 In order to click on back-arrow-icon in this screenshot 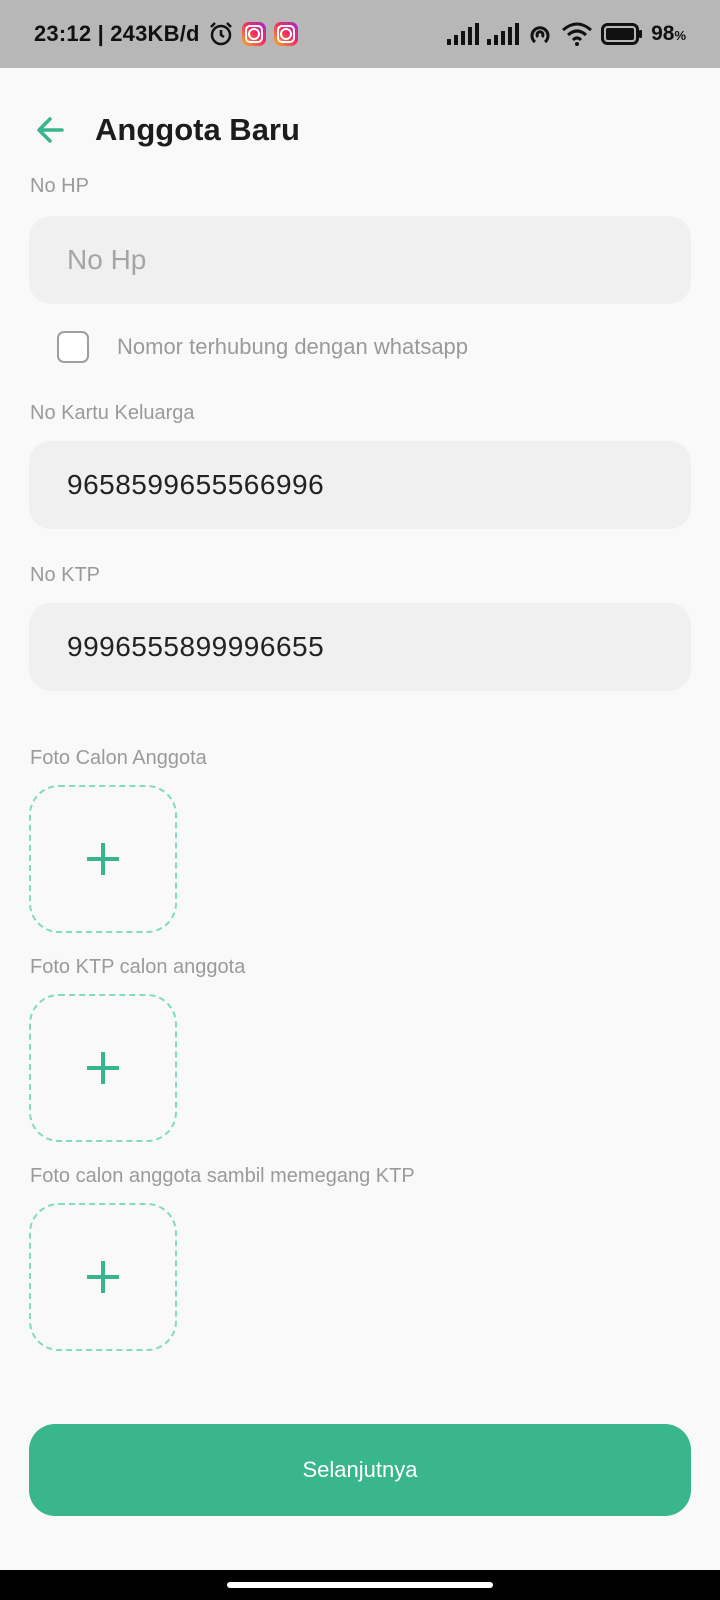, I will do `click(50, 130)`.